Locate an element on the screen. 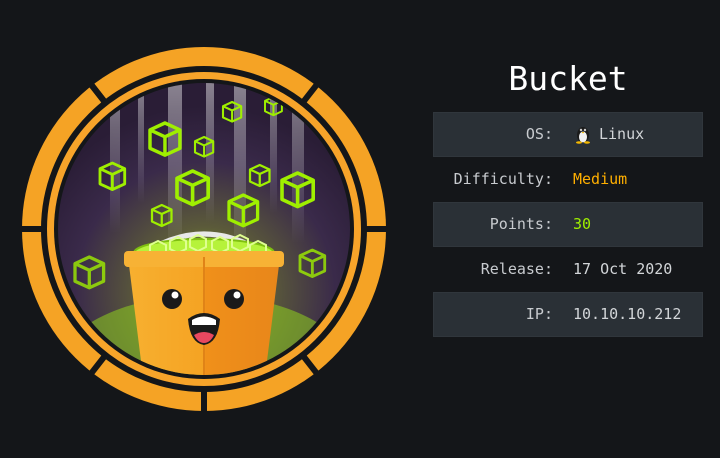 This screenshot has width=720, height=458. info-row-release: Release: 17 Oct 2020 is located at coordinates (568, 269).